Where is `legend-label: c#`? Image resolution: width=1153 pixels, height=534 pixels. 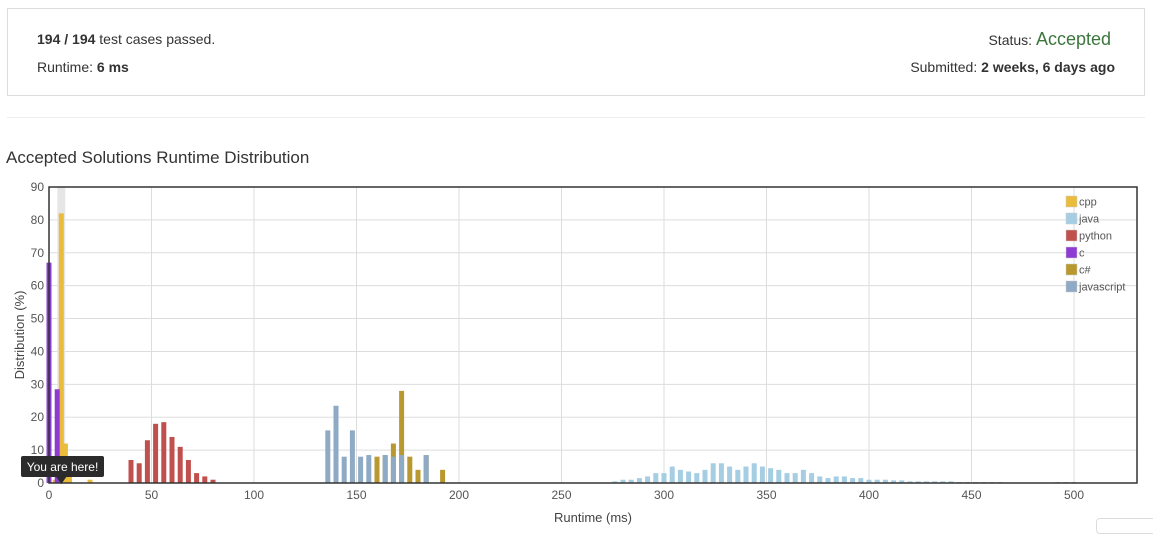
legend-label: c# is located at coordinates (1085, 271).